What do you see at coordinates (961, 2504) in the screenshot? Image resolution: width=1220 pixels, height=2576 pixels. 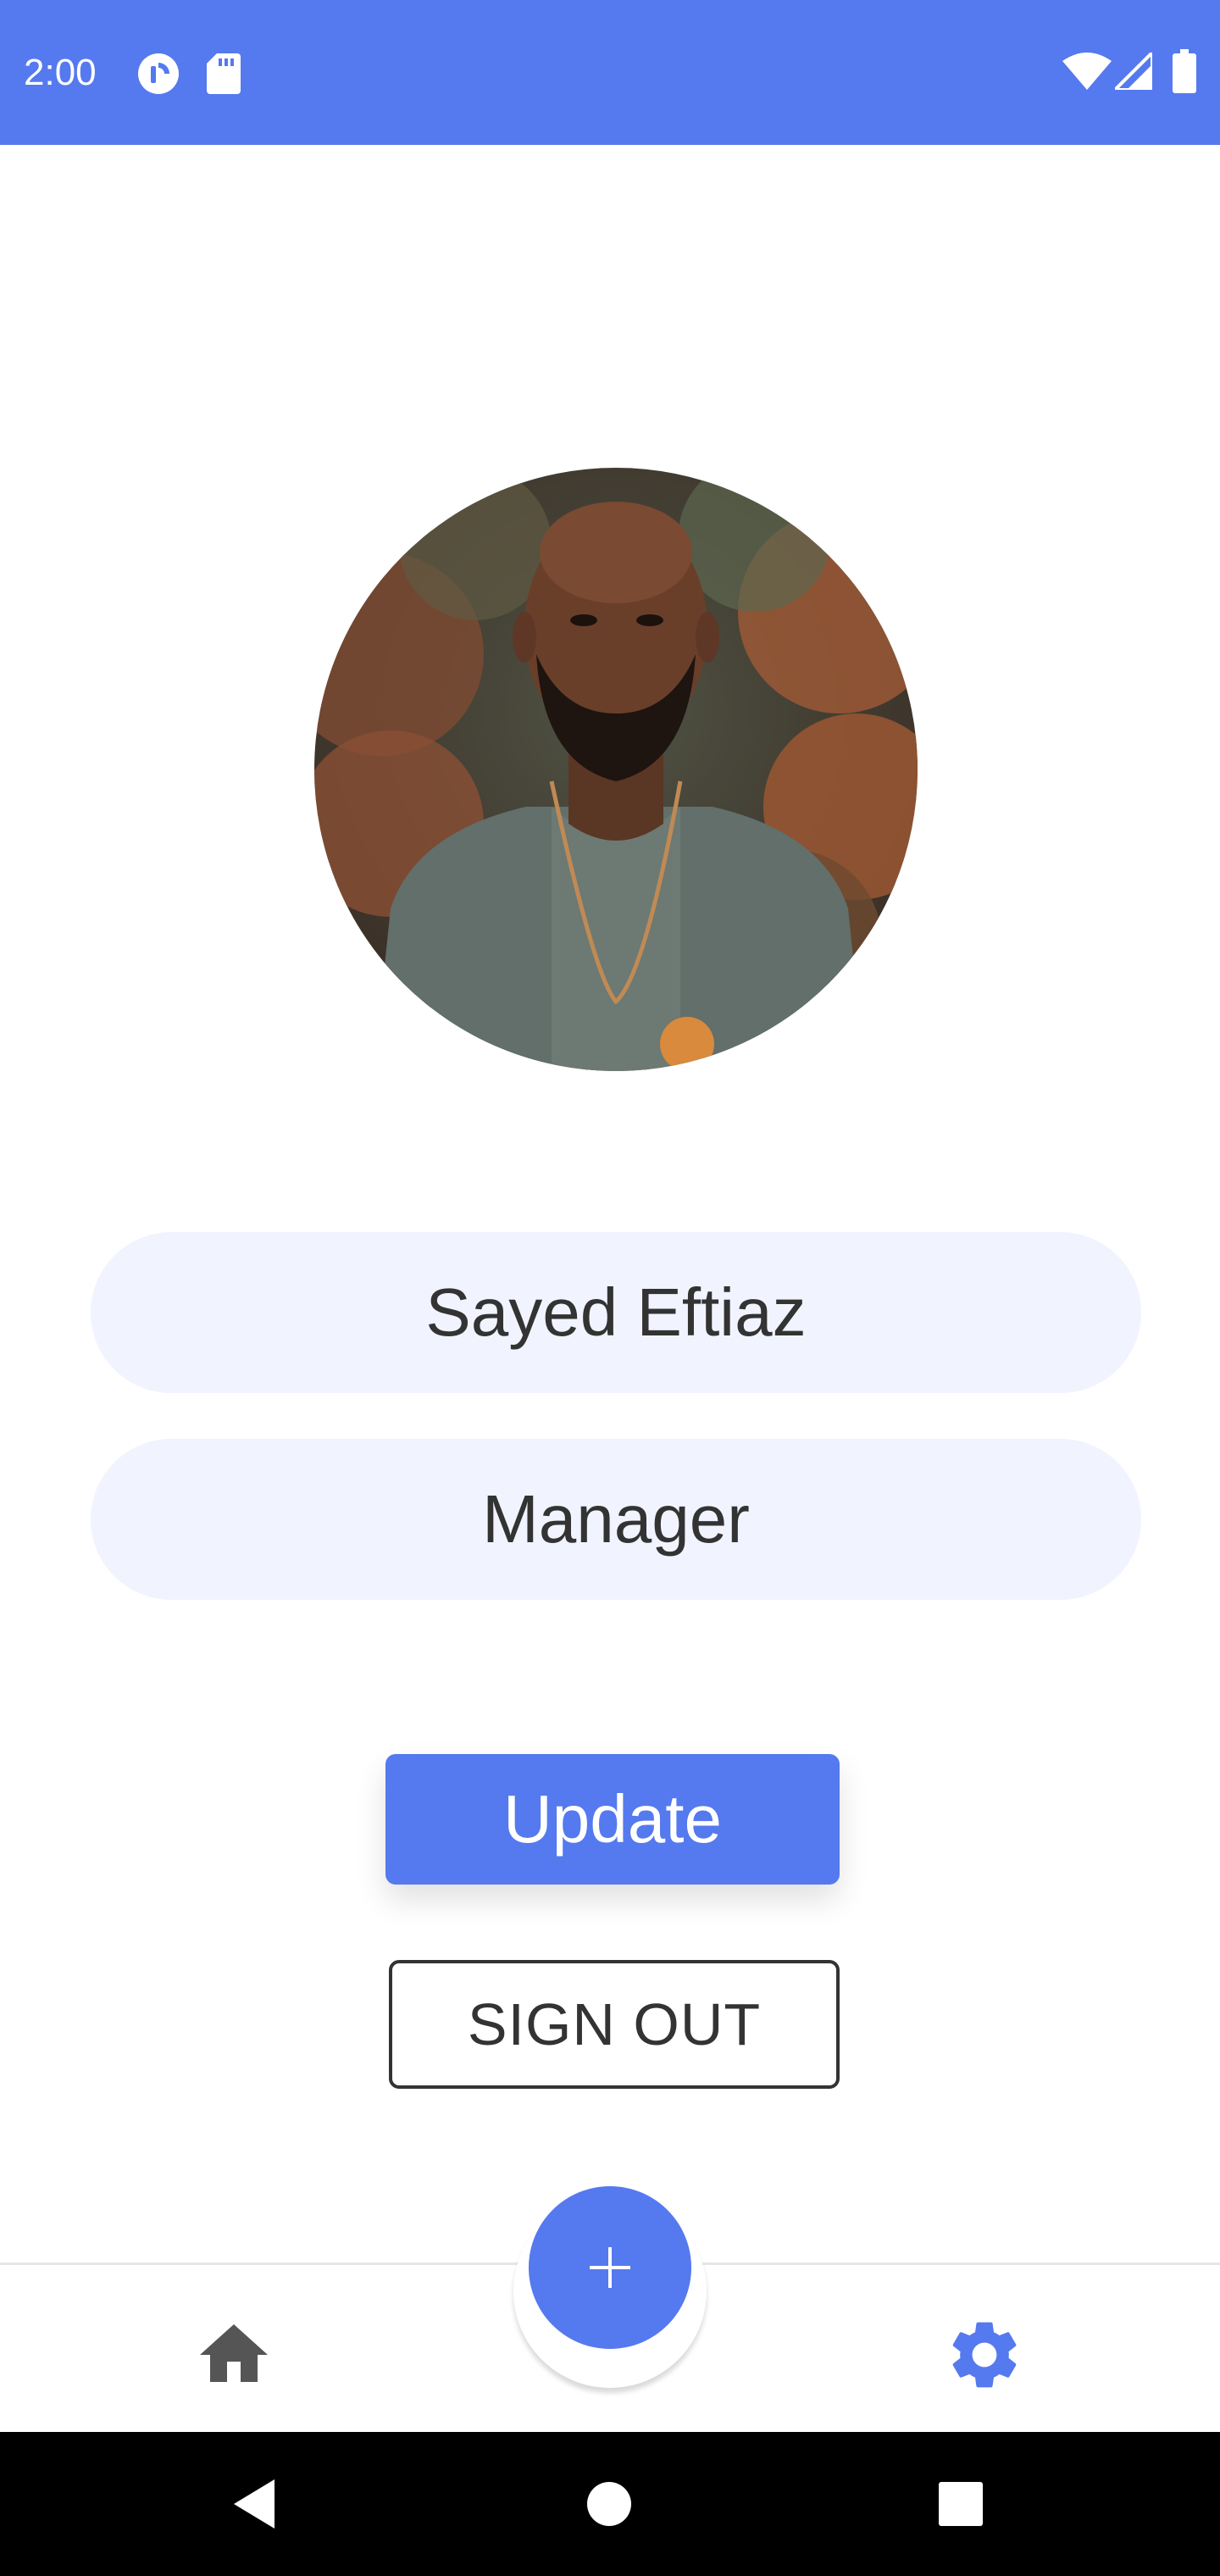 I see `recents-icon` at bounding box center [961, 2504].